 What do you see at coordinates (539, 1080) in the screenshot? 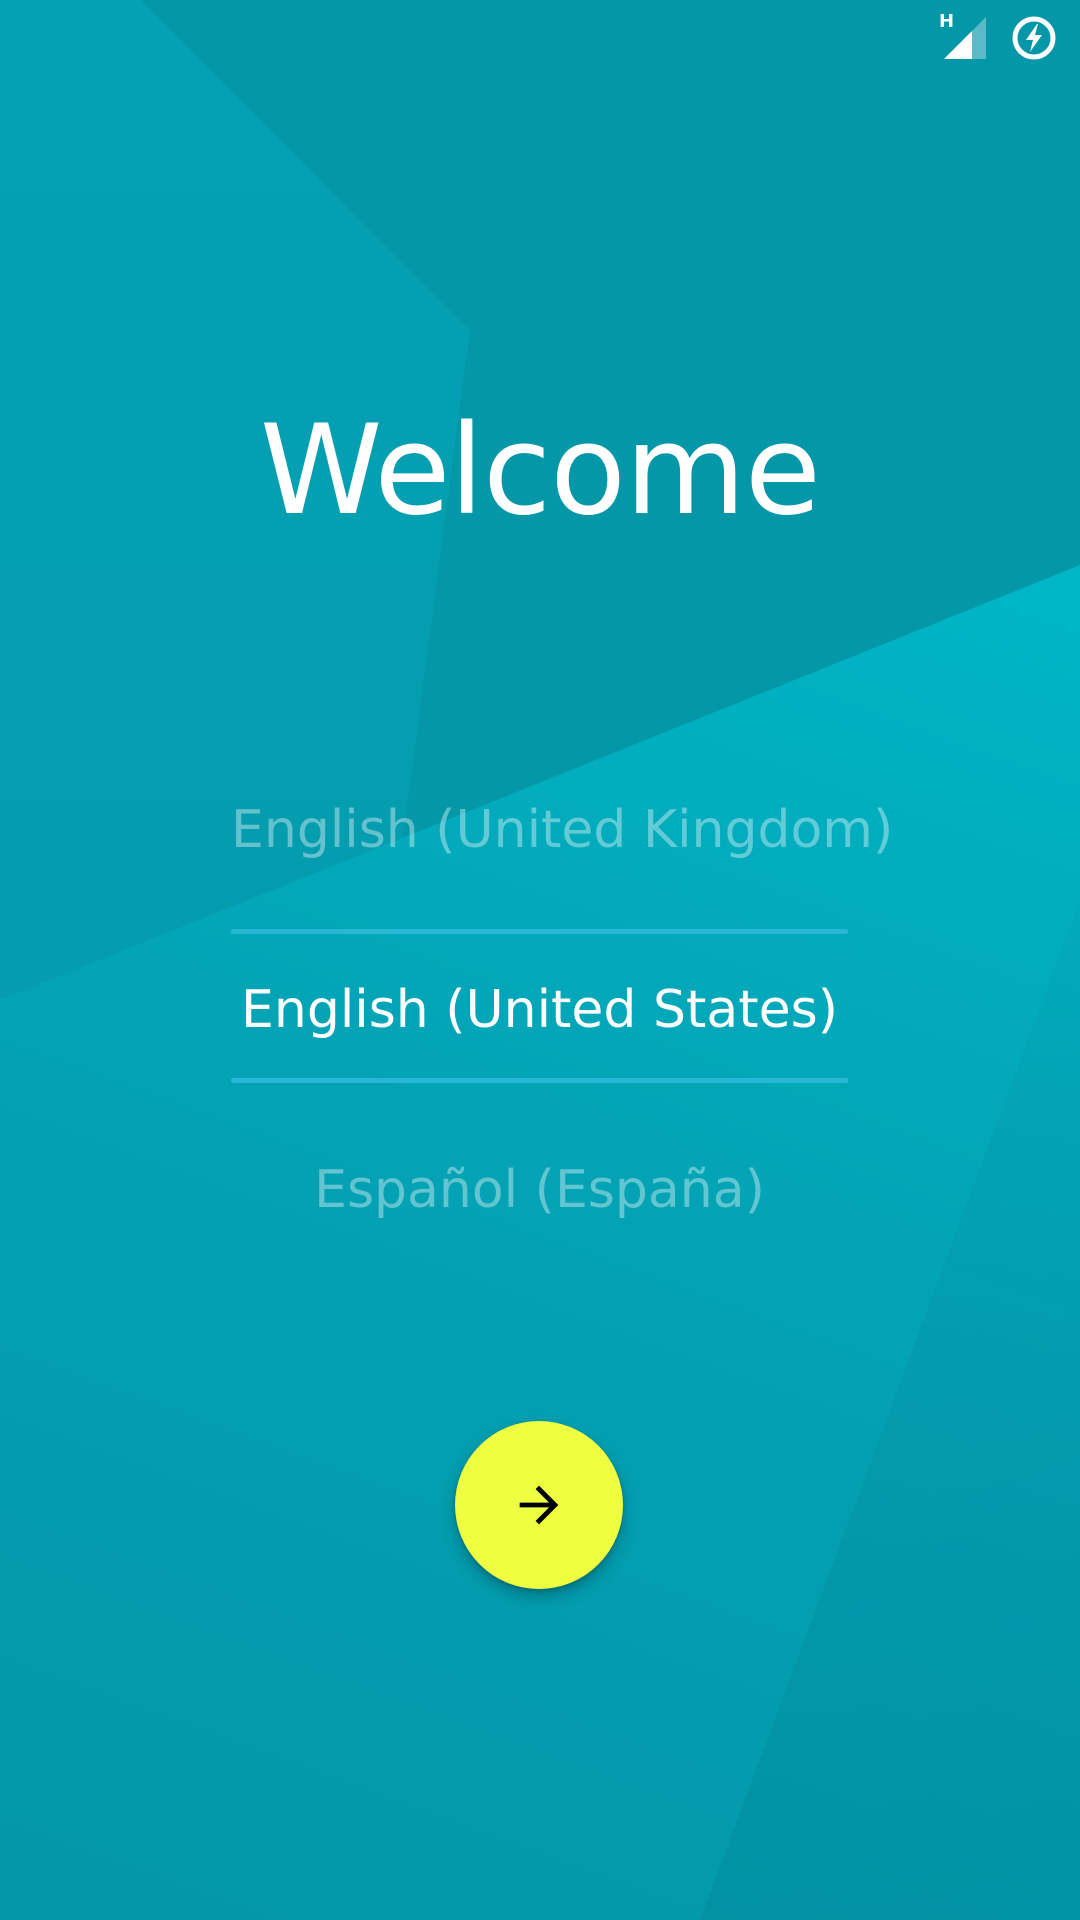
I see `picker-divider-bottom` at bounding box center [539, 1080].